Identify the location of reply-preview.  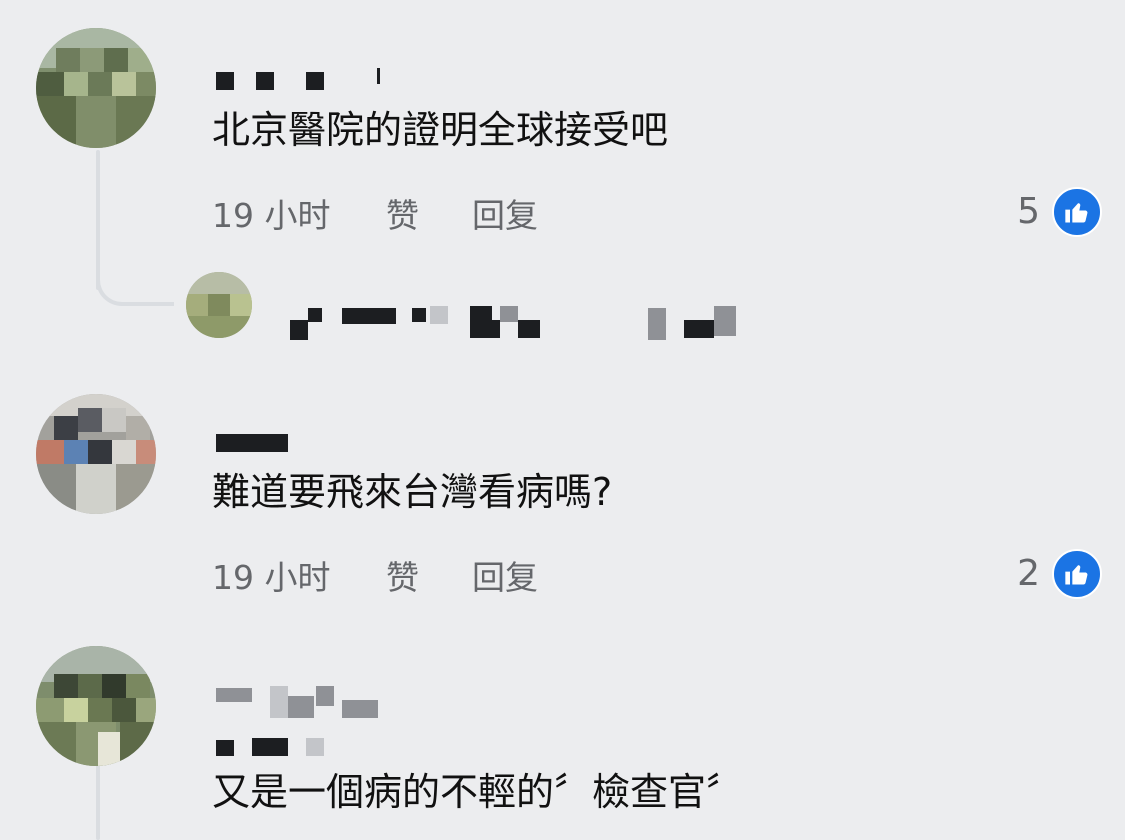
(519, 322).